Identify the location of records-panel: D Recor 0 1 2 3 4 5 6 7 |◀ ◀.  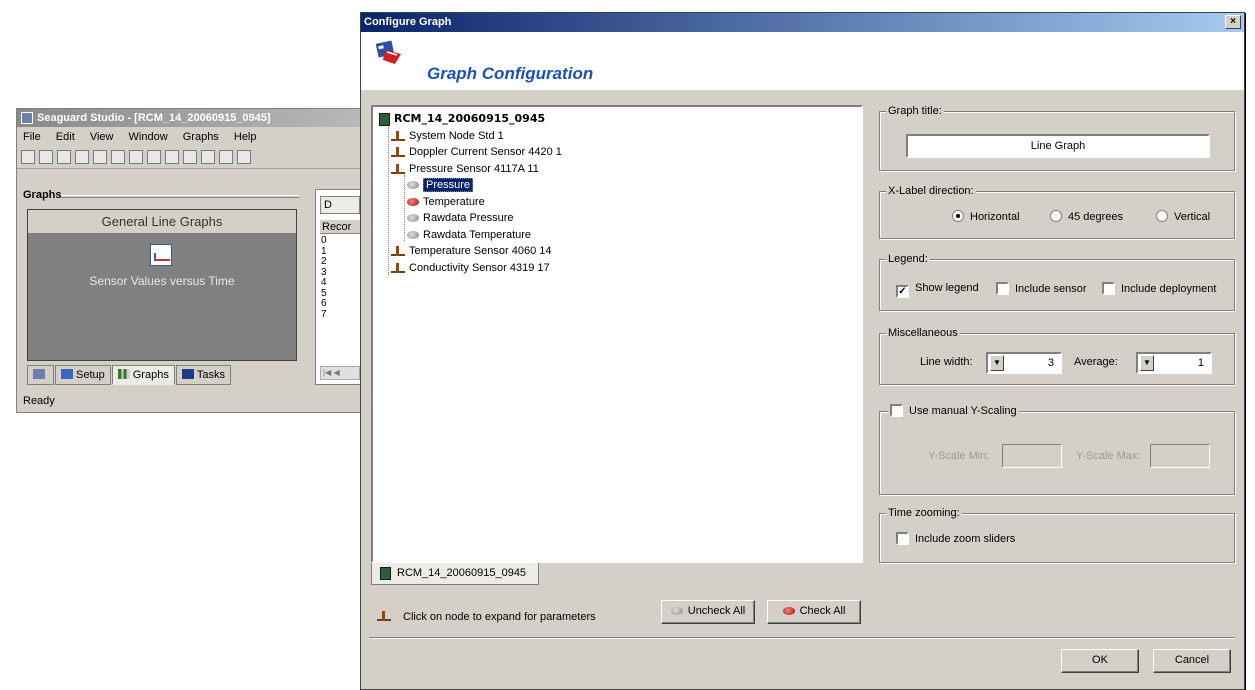
(338, 287).